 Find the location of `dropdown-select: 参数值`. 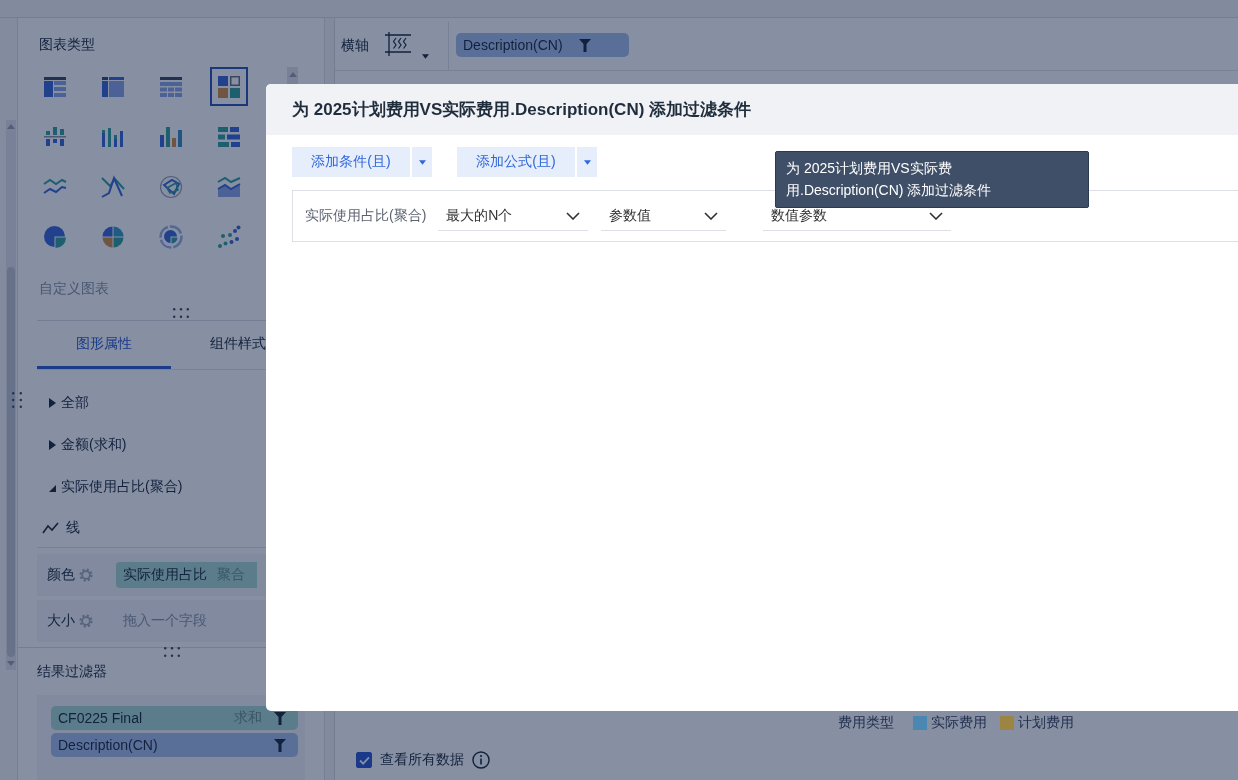

dropdown-select: 参数值 is located at coordinates (664, 216).